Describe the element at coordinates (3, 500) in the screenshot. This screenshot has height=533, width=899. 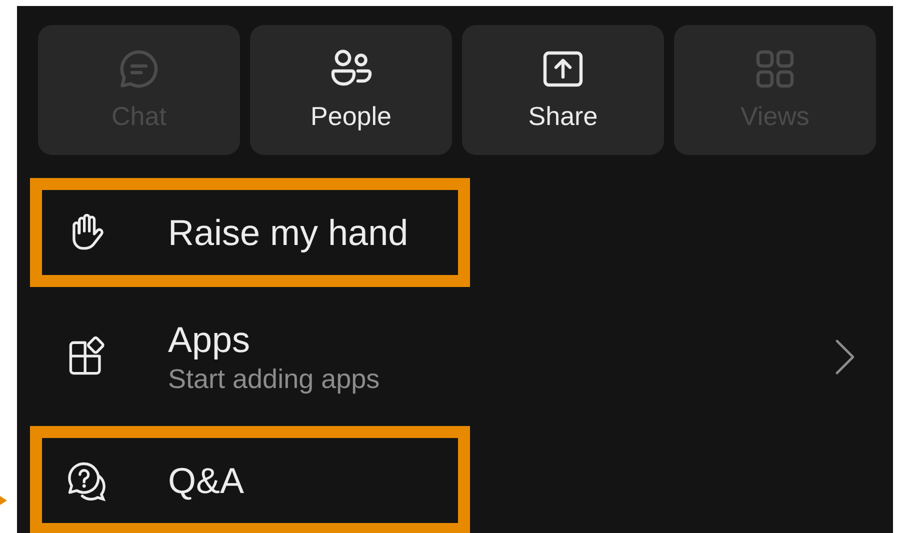
I see `arrow-tip-icon` at that location.